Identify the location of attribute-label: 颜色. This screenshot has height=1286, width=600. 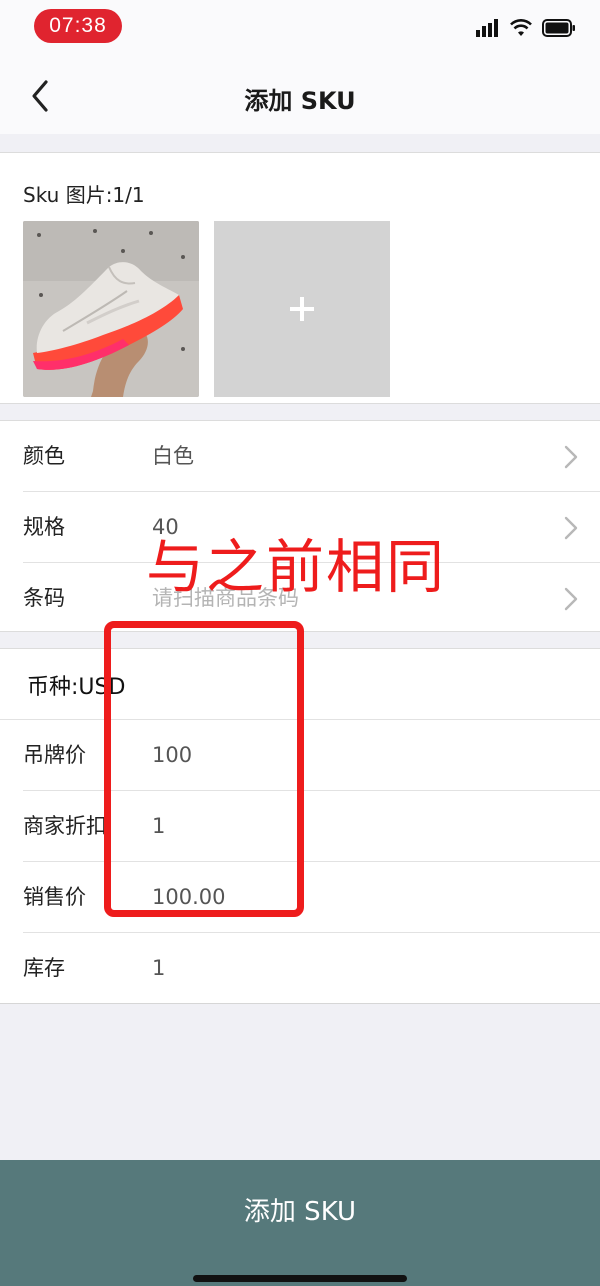
(44, 456).